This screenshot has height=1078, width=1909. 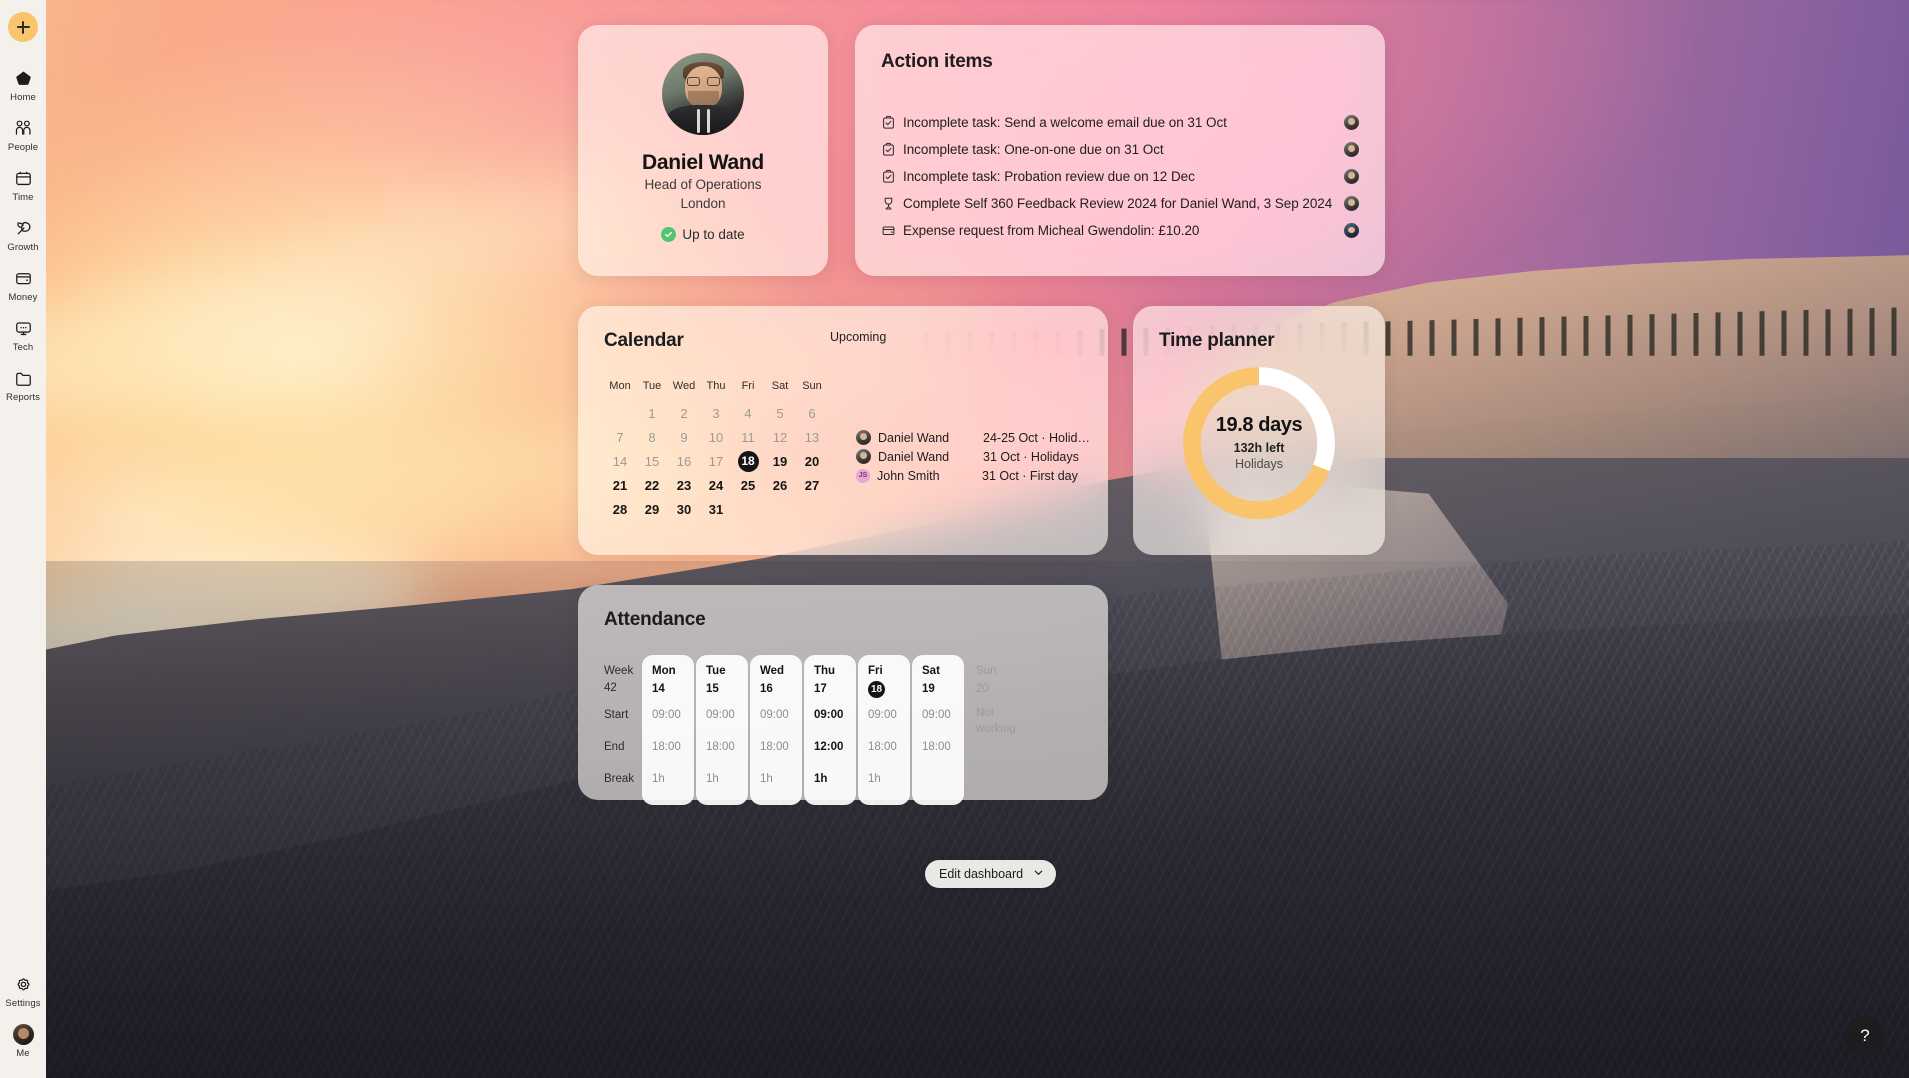 I want to click on help-button: ?, so click(x=1865, y=1036).